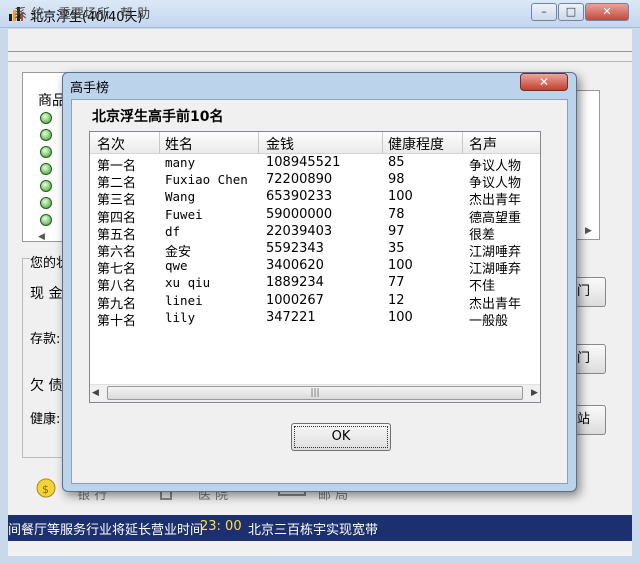  I want to click on row-player-name: lily, so click(180, 317).